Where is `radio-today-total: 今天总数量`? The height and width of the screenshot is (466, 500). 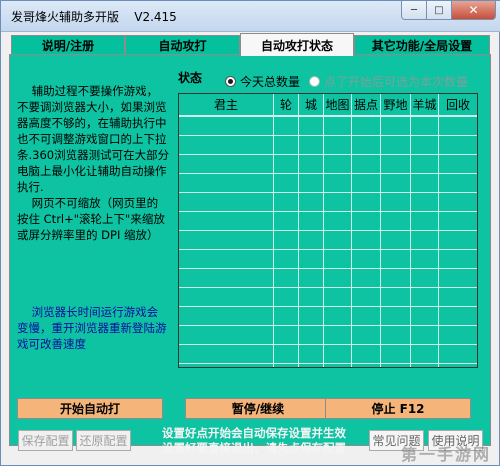 radio-today-total: 今天总数量 is located at coordinates (262, 81).